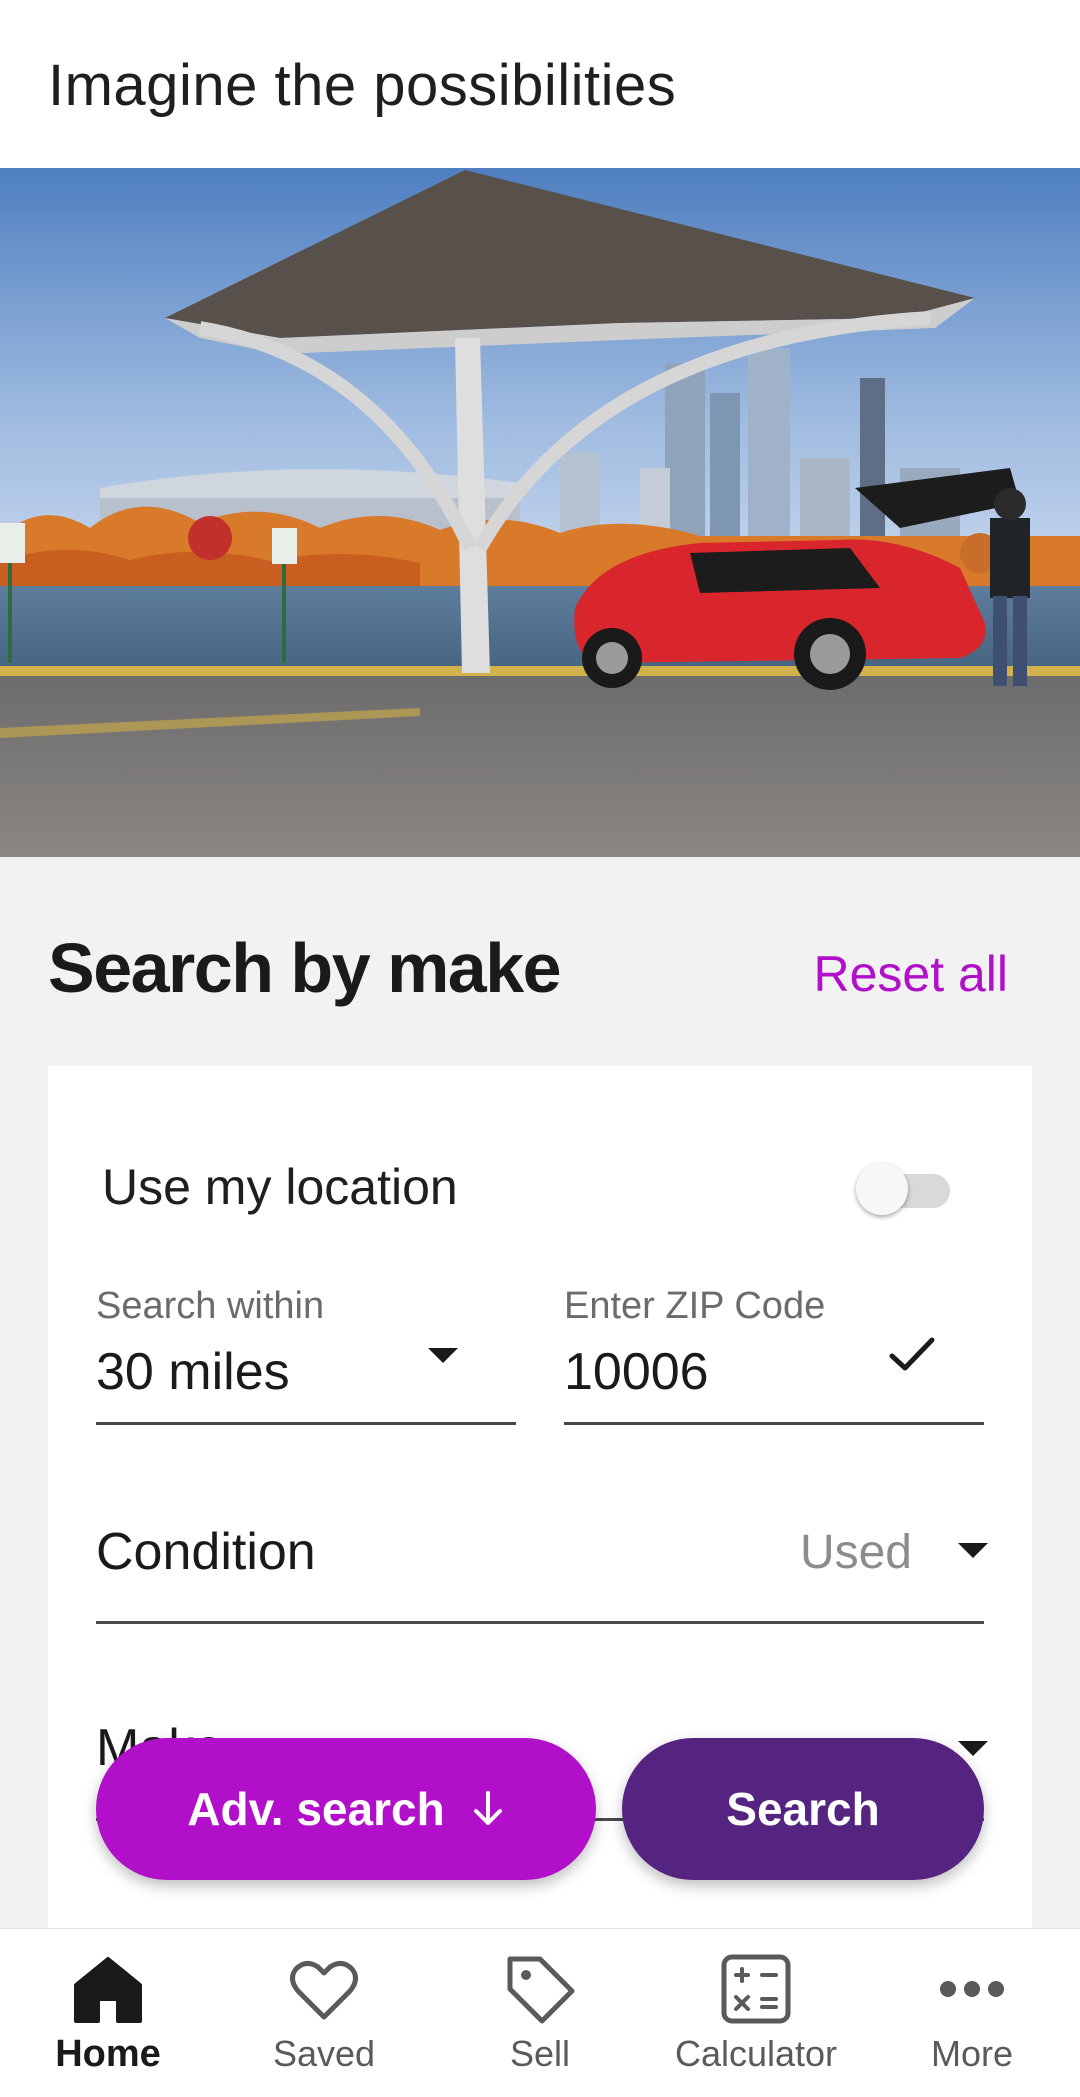  I want to click on use-location-toggle, so click(903, 1189).